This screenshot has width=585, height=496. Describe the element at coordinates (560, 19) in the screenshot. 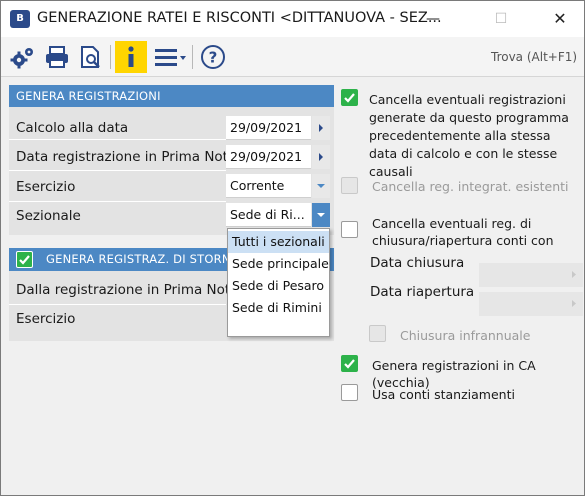

I see `close-button: ✕` at that location.